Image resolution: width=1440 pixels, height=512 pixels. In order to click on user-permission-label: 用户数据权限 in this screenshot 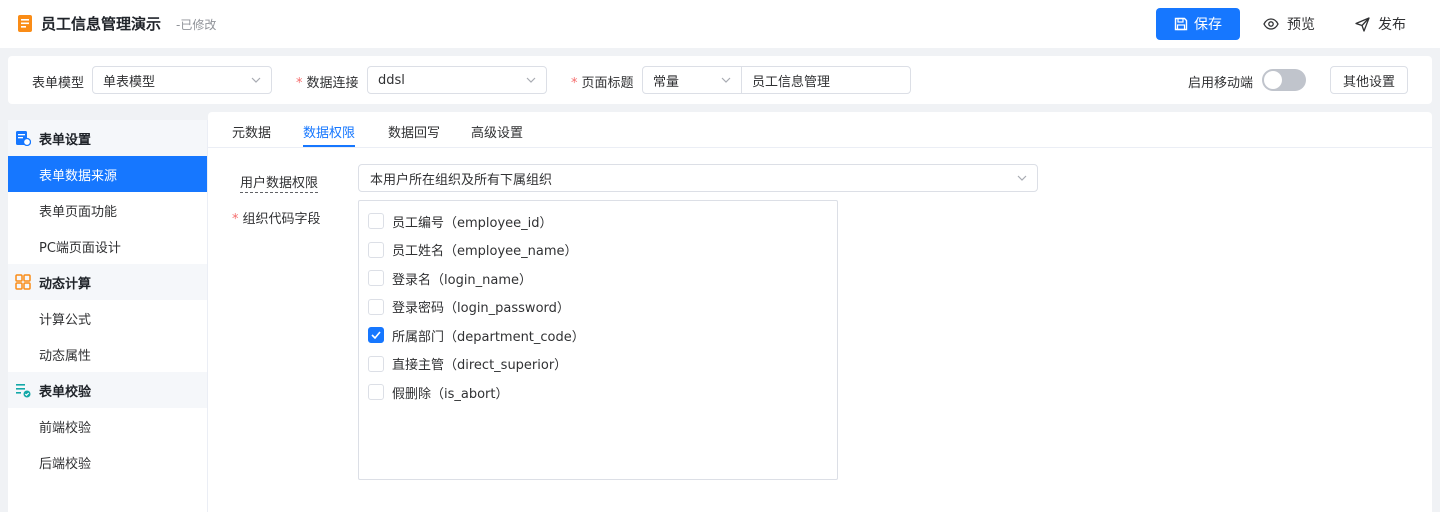, I will do `click(279, 182)`.